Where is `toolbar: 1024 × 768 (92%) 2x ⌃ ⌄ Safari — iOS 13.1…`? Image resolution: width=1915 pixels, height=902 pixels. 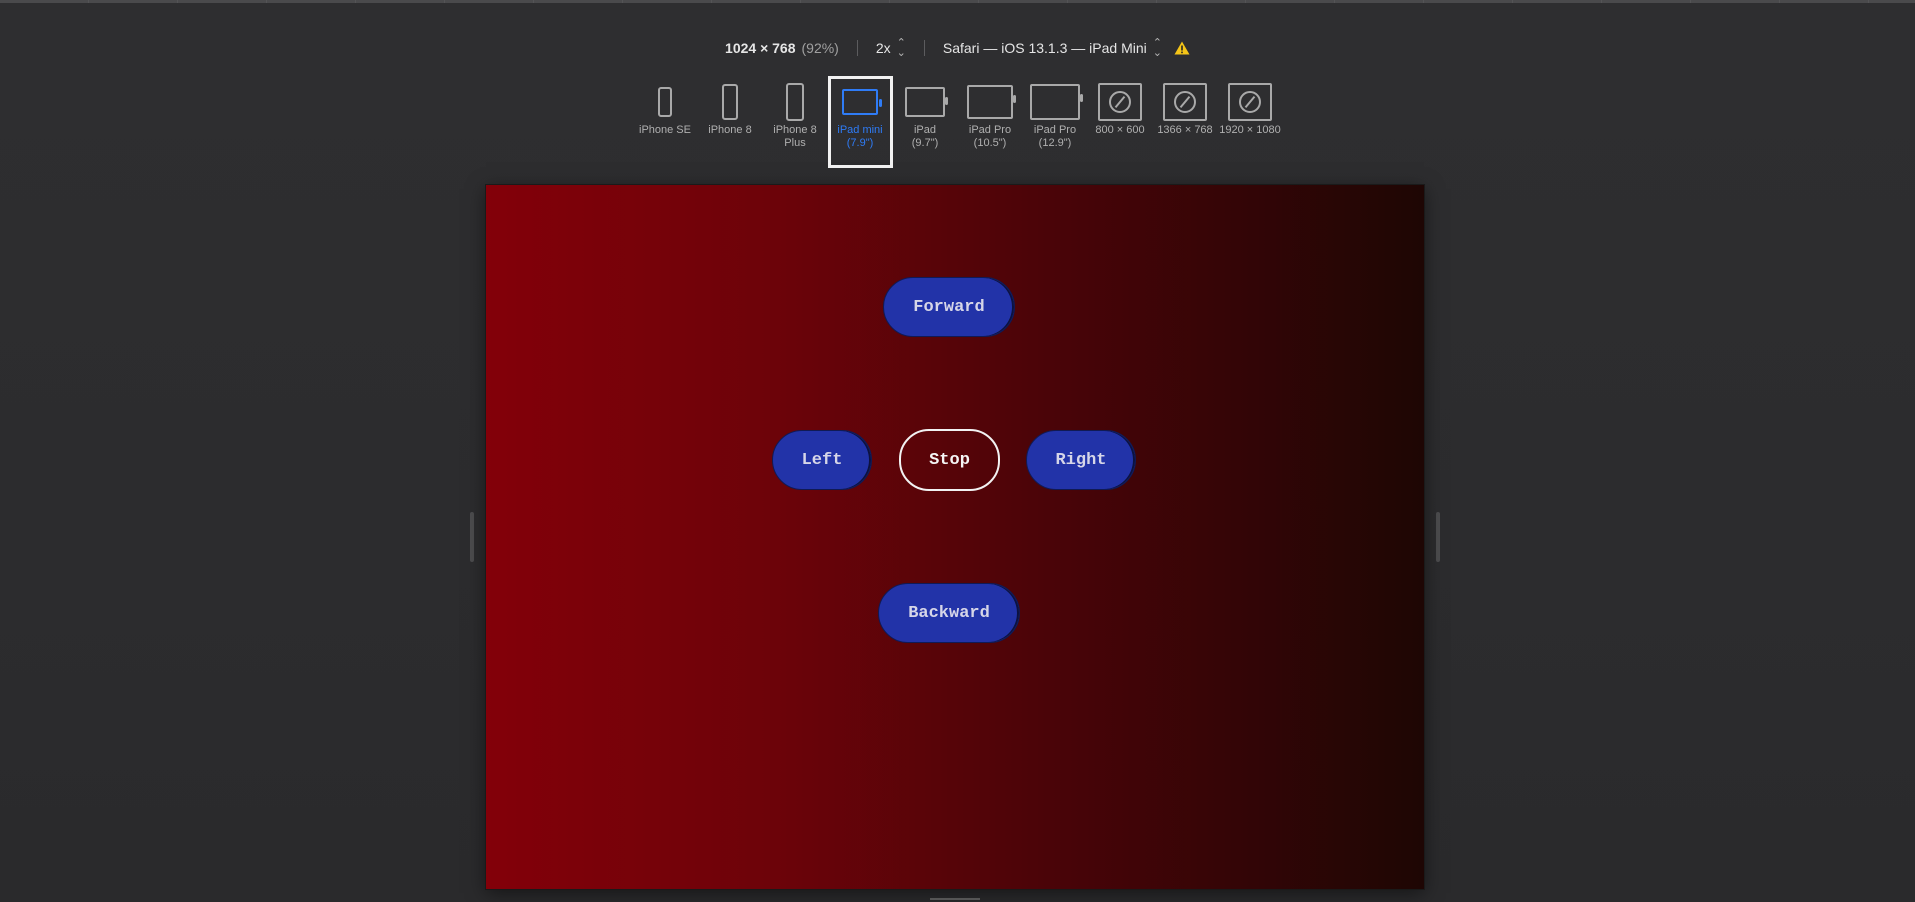 toolbar: 1024 × 768 (92%) 2x ⌃ ⌄ Safari — iOS 13.1… is located at coordinates (957, 48).